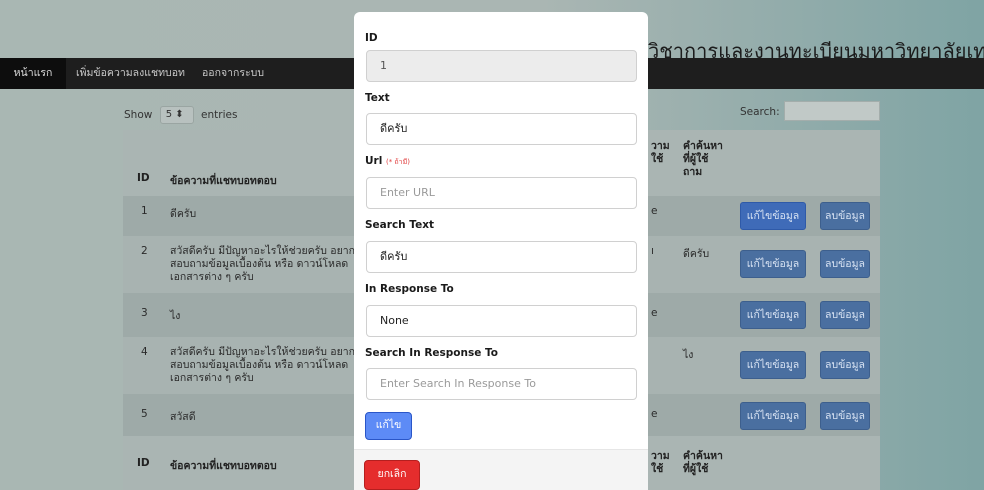  I want to click on row-search-word: ดีครับ, so click(696, 254).